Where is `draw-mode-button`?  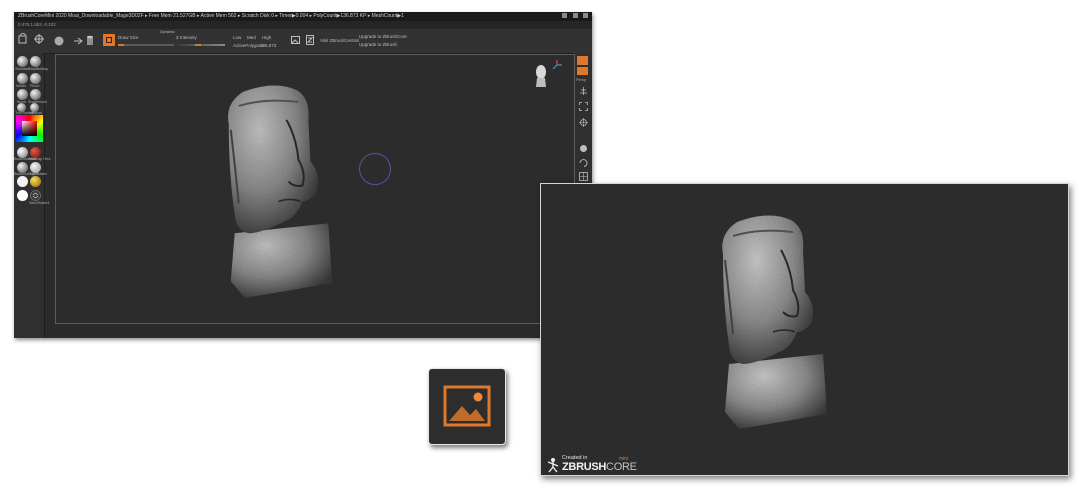 draw-mode-button is located at coordinates (109, 40).